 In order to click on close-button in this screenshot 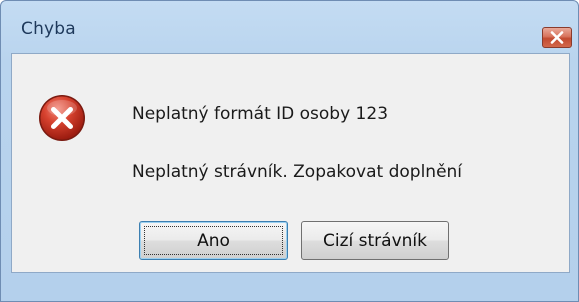, I will do `click(557, 37)`.